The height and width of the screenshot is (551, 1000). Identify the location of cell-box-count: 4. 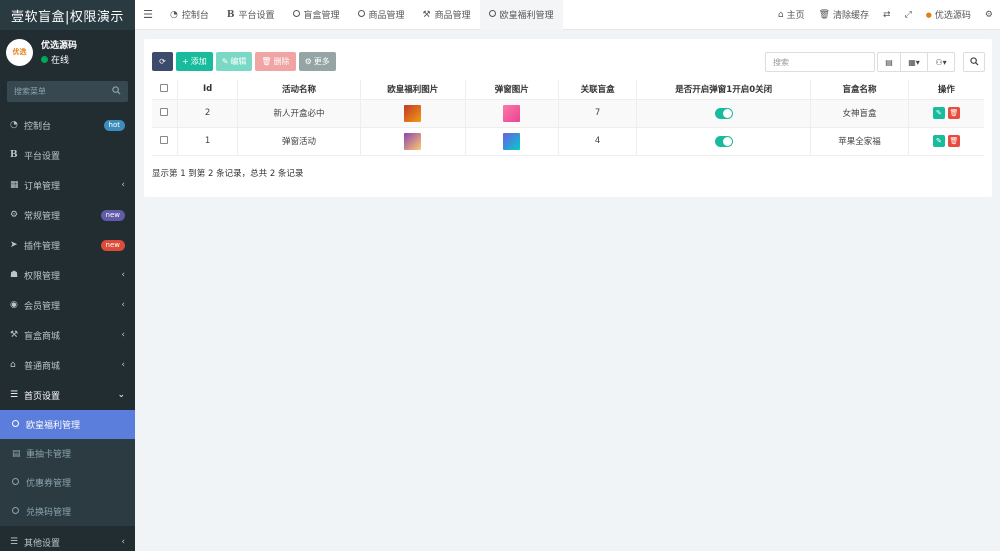
(598, 141).